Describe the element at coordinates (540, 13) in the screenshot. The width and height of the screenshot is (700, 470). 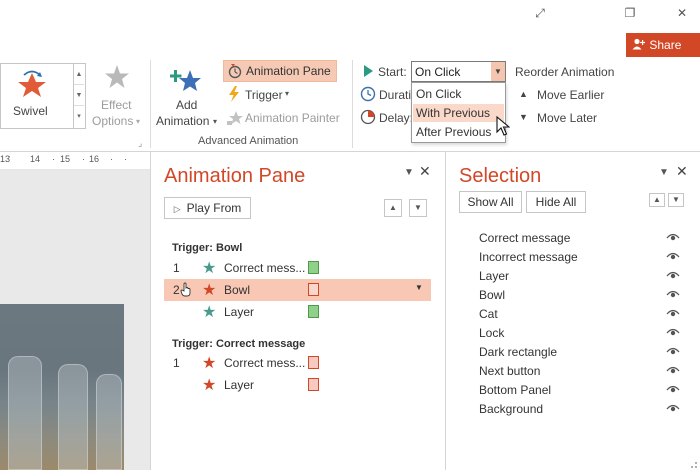
I see `ribbon-display-options-icon: ⤢` at that location.